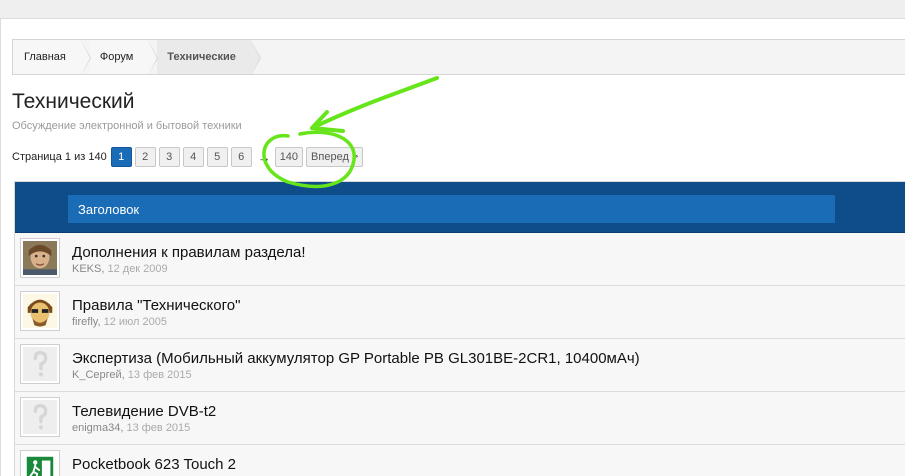 The image size is (905, 476). Describe the element at coordinates (121, 157) in the screenshot. I see `page-1-button: 1` at that location.